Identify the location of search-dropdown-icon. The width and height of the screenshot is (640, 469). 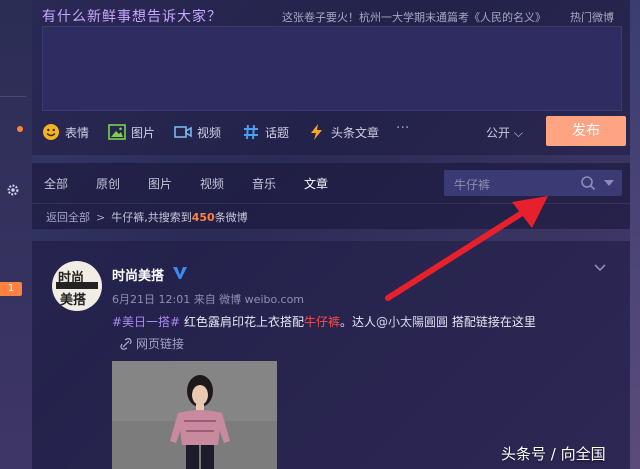
(609, 183).